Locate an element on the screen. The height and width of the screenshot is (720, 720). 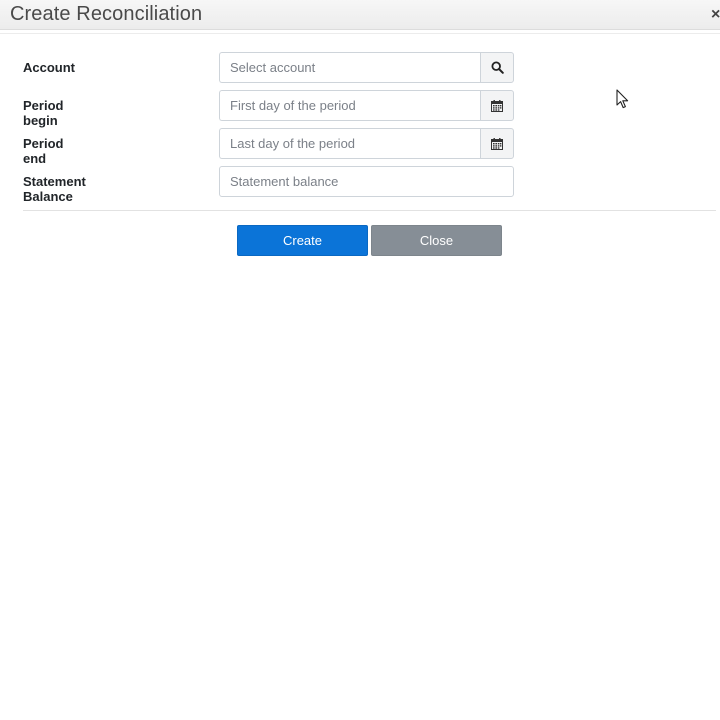
statement-balance-label: Statement Balance is located at coordinates (54, 189).